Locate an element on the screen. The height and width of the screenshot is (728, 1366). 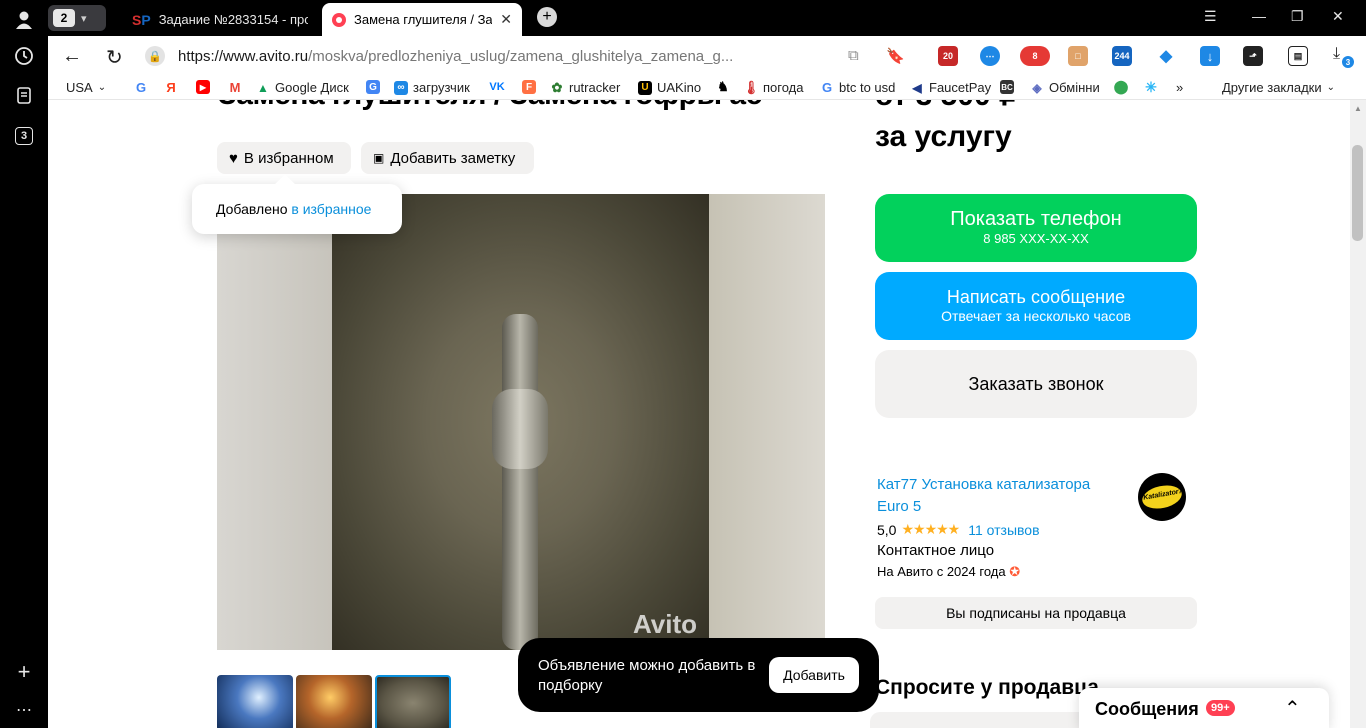
collections-icon is located at coordinates (24, 96).